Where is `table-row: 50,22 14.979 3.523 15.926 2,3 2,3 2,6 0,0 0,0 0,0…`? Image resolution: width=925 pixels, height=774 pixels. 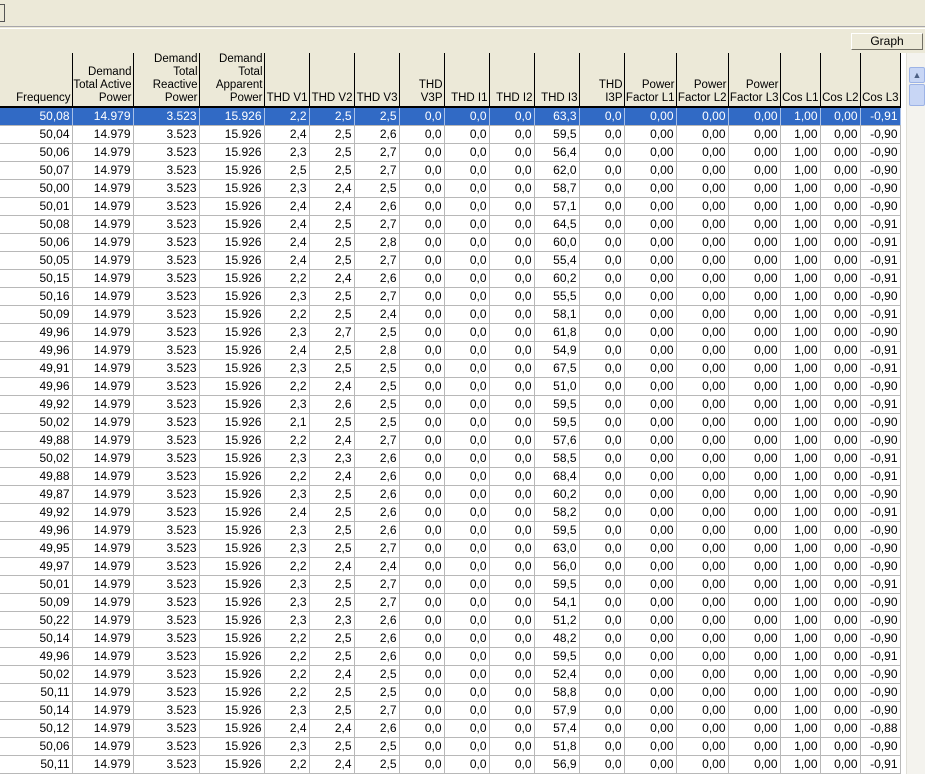
table-row: 50,22 14.979 3.523 15.926 2,3 2,3 2,6 0,0 0,0 0,0… is located at coordinates (450, 620).